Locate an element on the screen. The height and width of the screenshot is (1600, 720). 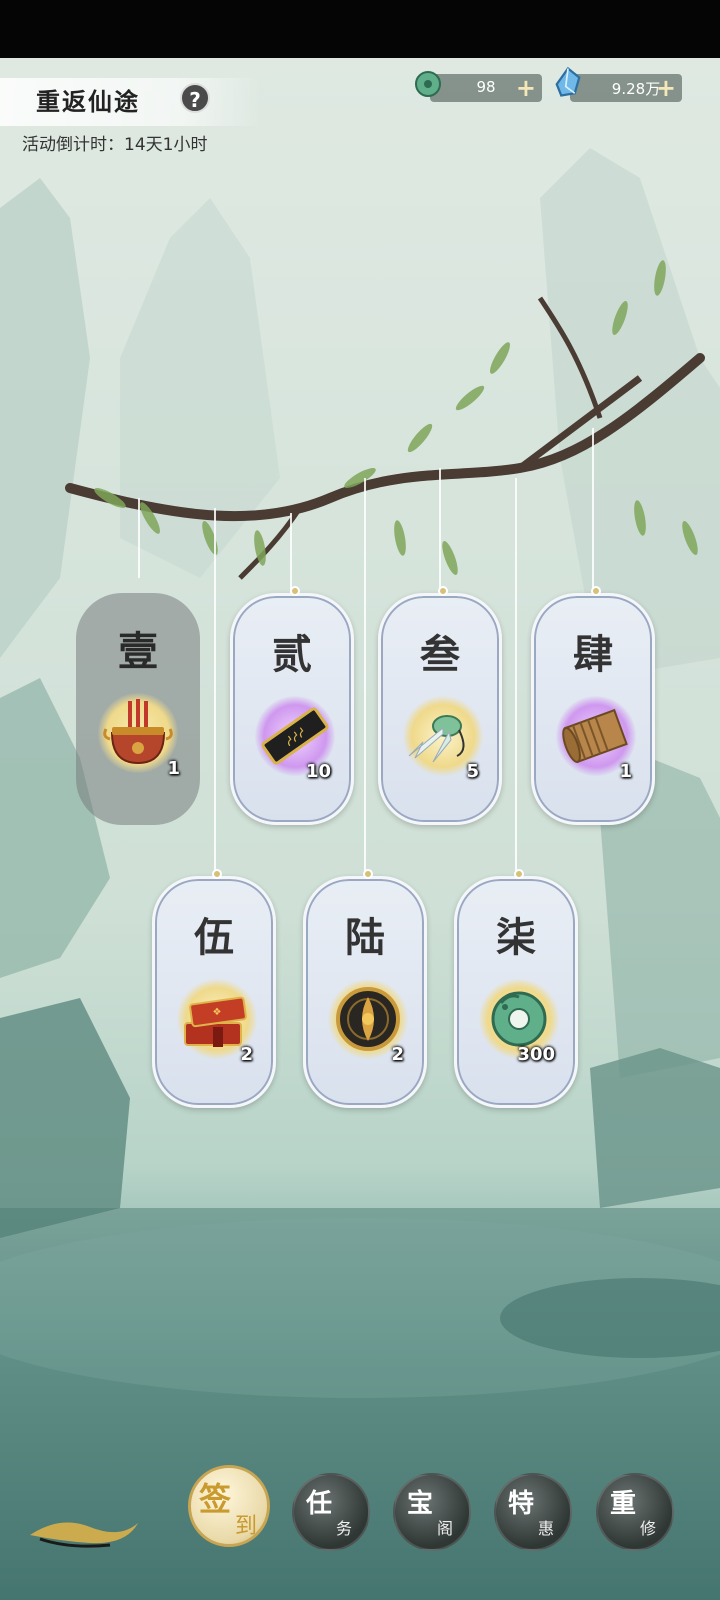
nav-tasks: 任 务 is located at coordinates (331, 1512).